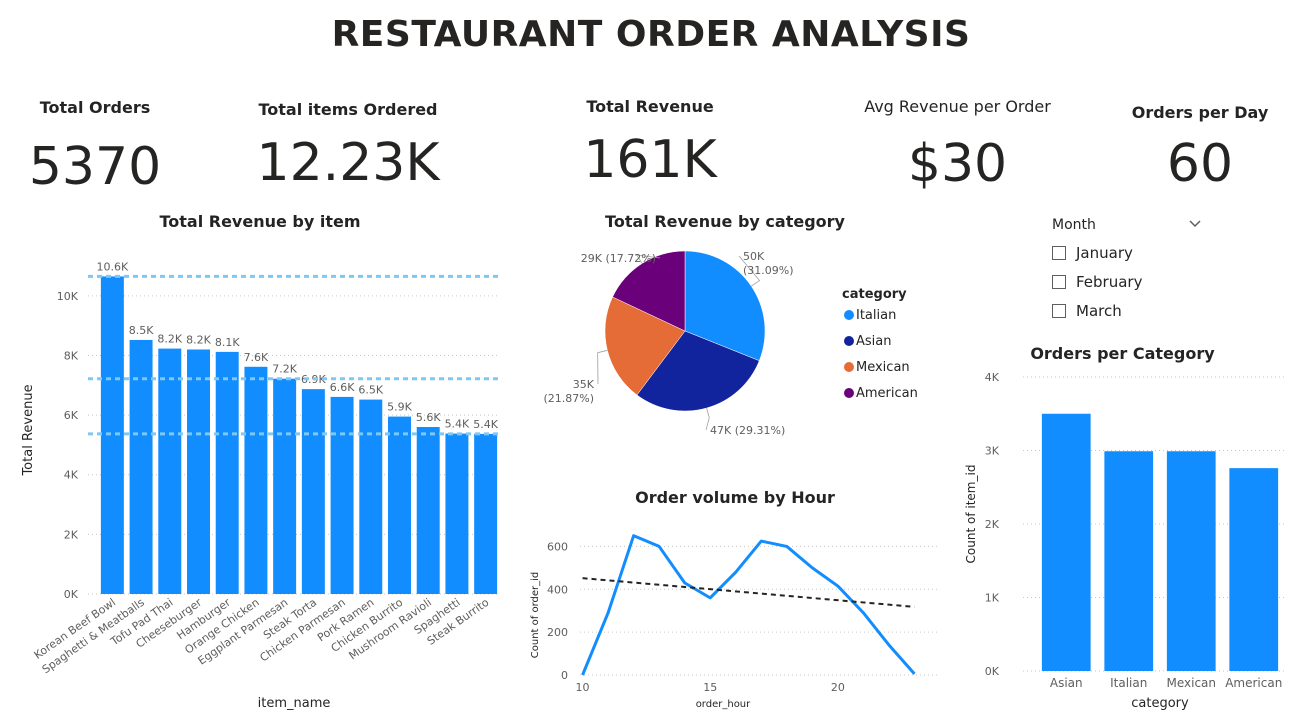 This screenshot has width=1302, height=726. I want to click on y-tick-label: 10K, so click(68, 296).